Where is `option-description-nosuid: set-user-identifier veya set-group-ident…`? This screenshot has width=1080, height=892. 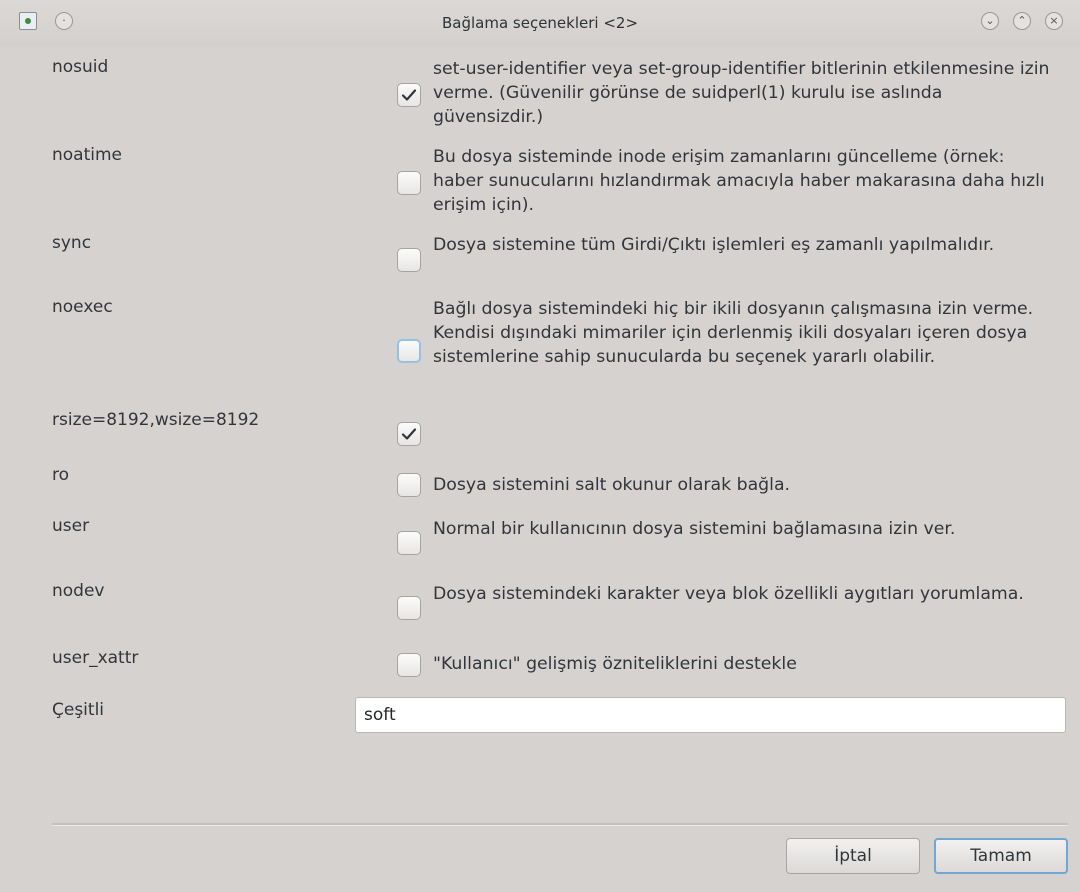 option-description-nosuid: set-user-identifier veya set-group-ident… is located at coordinates (741, 93).